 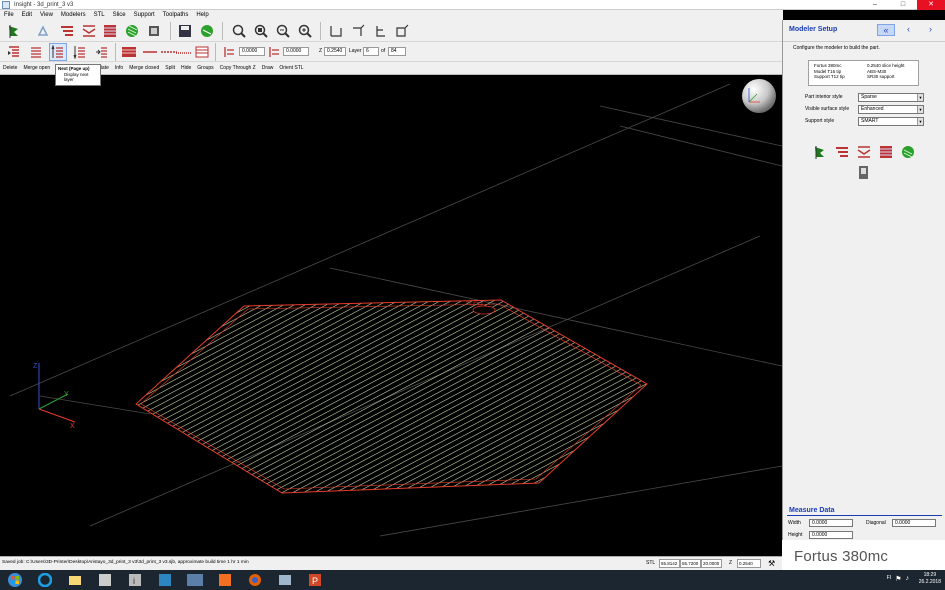 I want to click on visible-surface-style-select: Enhanced ▼, so click(x=891, y=109).